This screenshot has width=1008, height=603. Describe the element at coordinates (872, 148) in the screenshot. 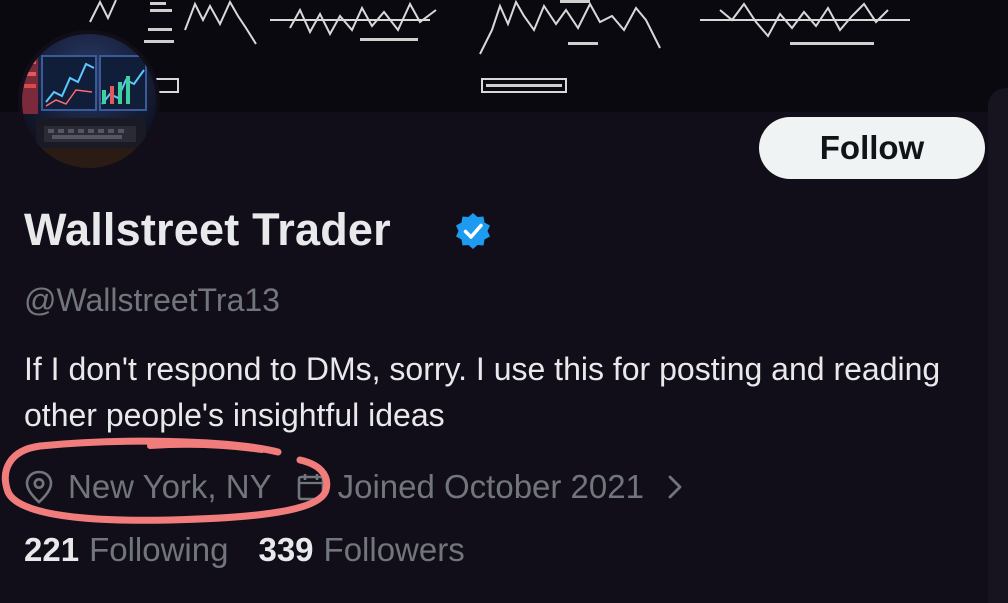

I see `follow-button: Follow` at that location.